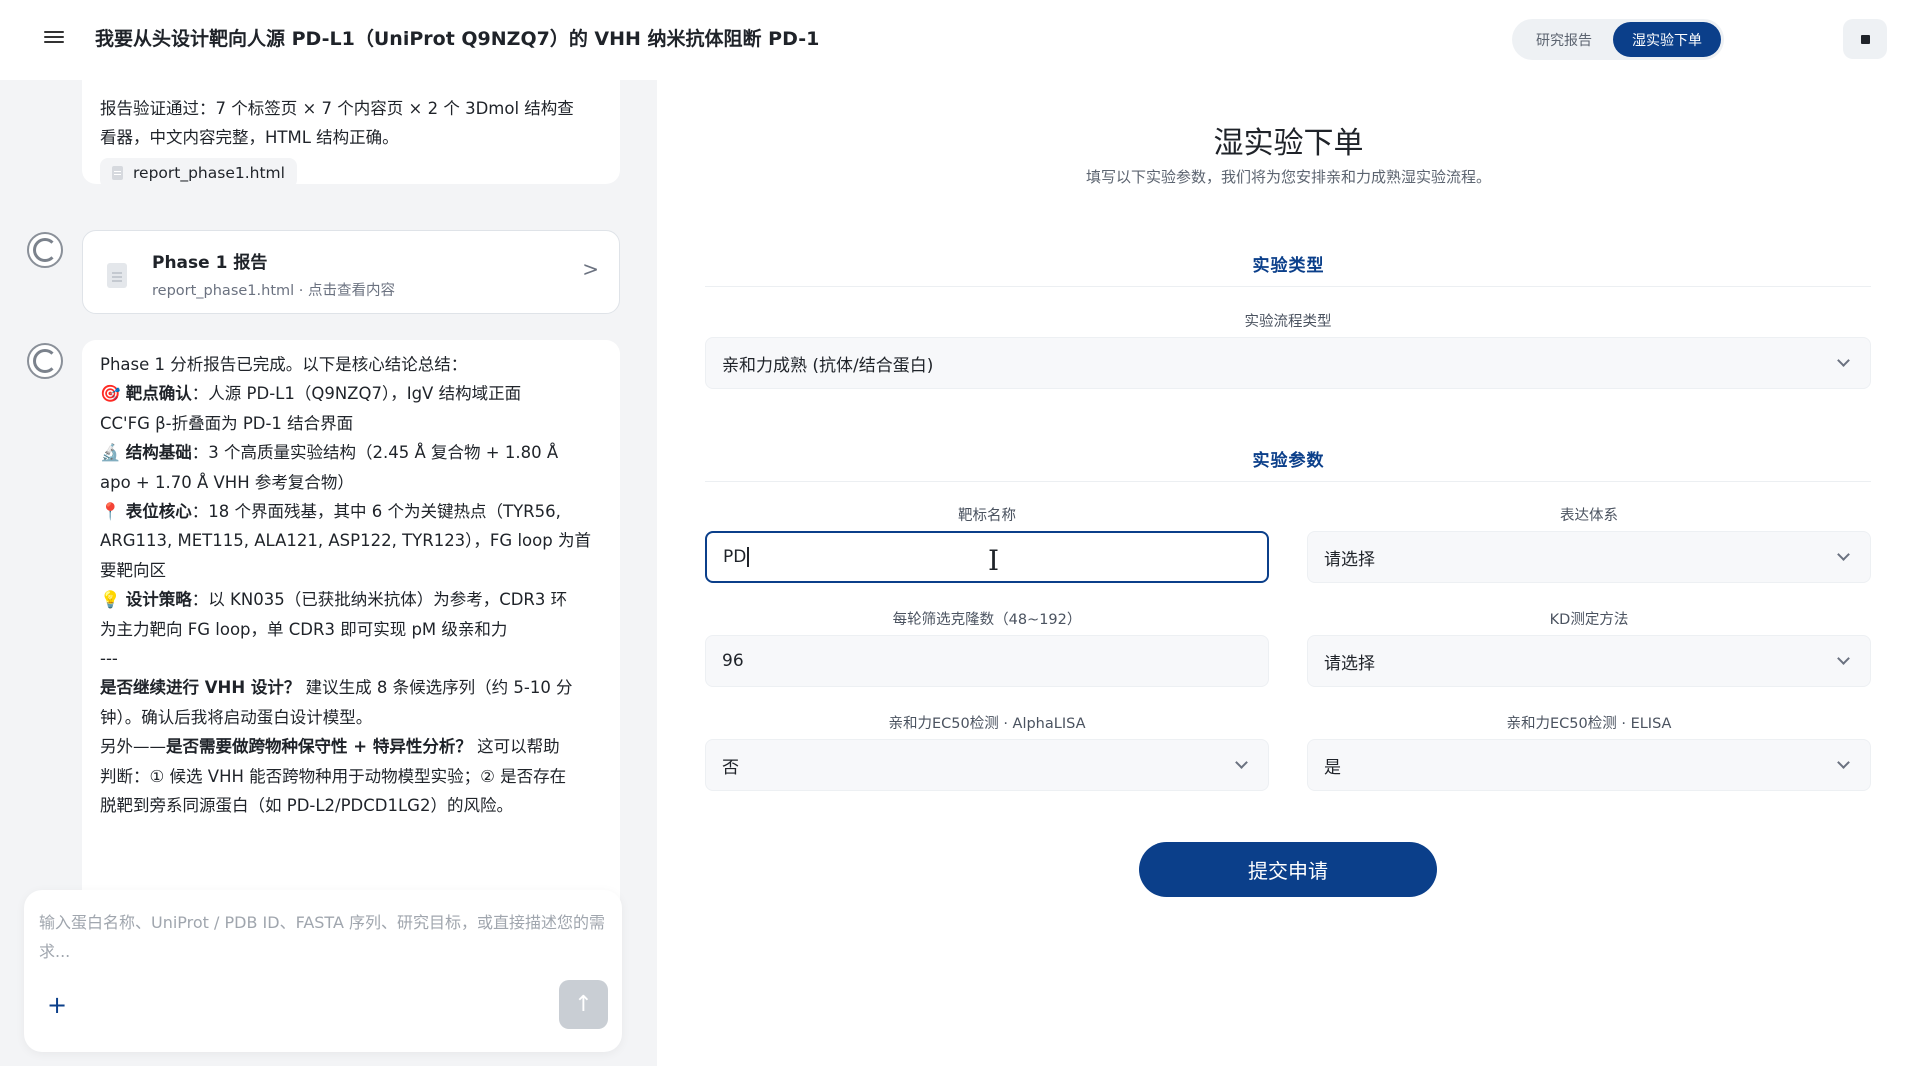 This screenshot has height=1066, width=1920. I want to click on message-line: 💡 设计策略：以 KN035（已获批纳米抗体）为参考，CDR3 环, so click(351, 599).